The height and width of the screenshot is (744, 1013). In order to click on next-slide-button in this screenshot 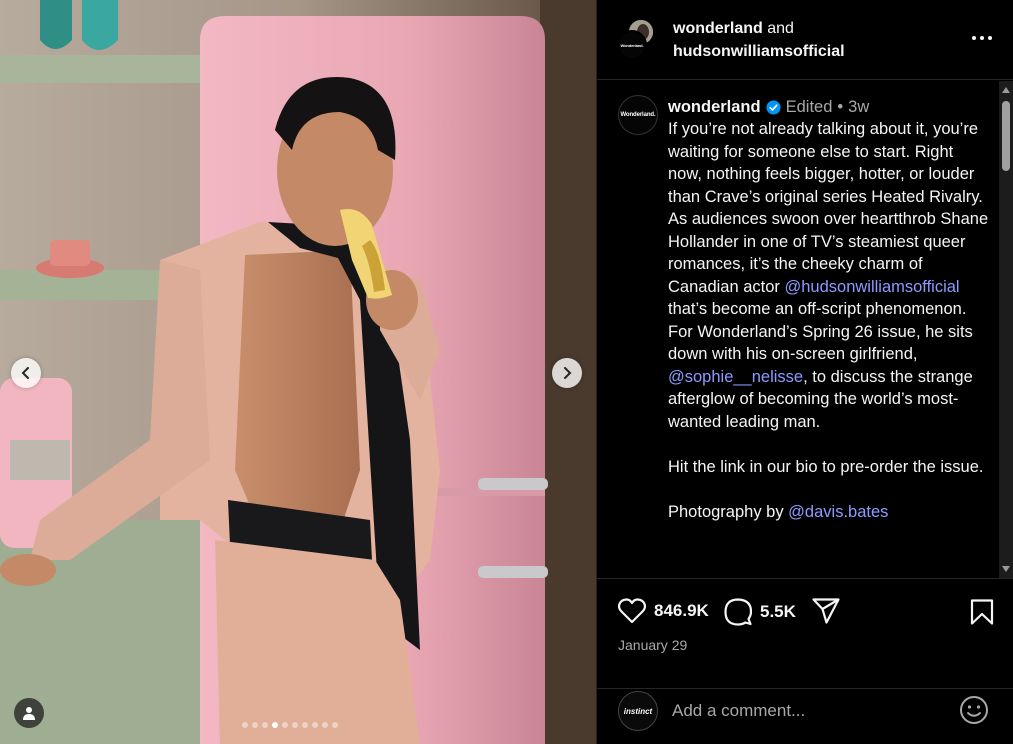, I will do `click(567, 373)`.